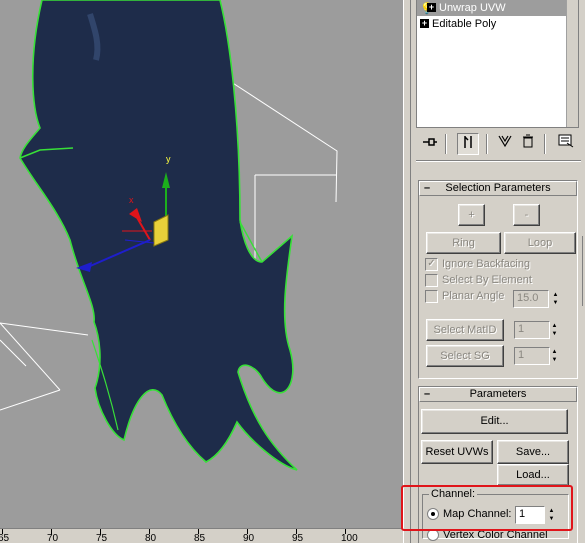  What do you see at coordinates (249, 538) in the screenshot?
I see `ruler-label: 90` at bounding box center [249, 538].